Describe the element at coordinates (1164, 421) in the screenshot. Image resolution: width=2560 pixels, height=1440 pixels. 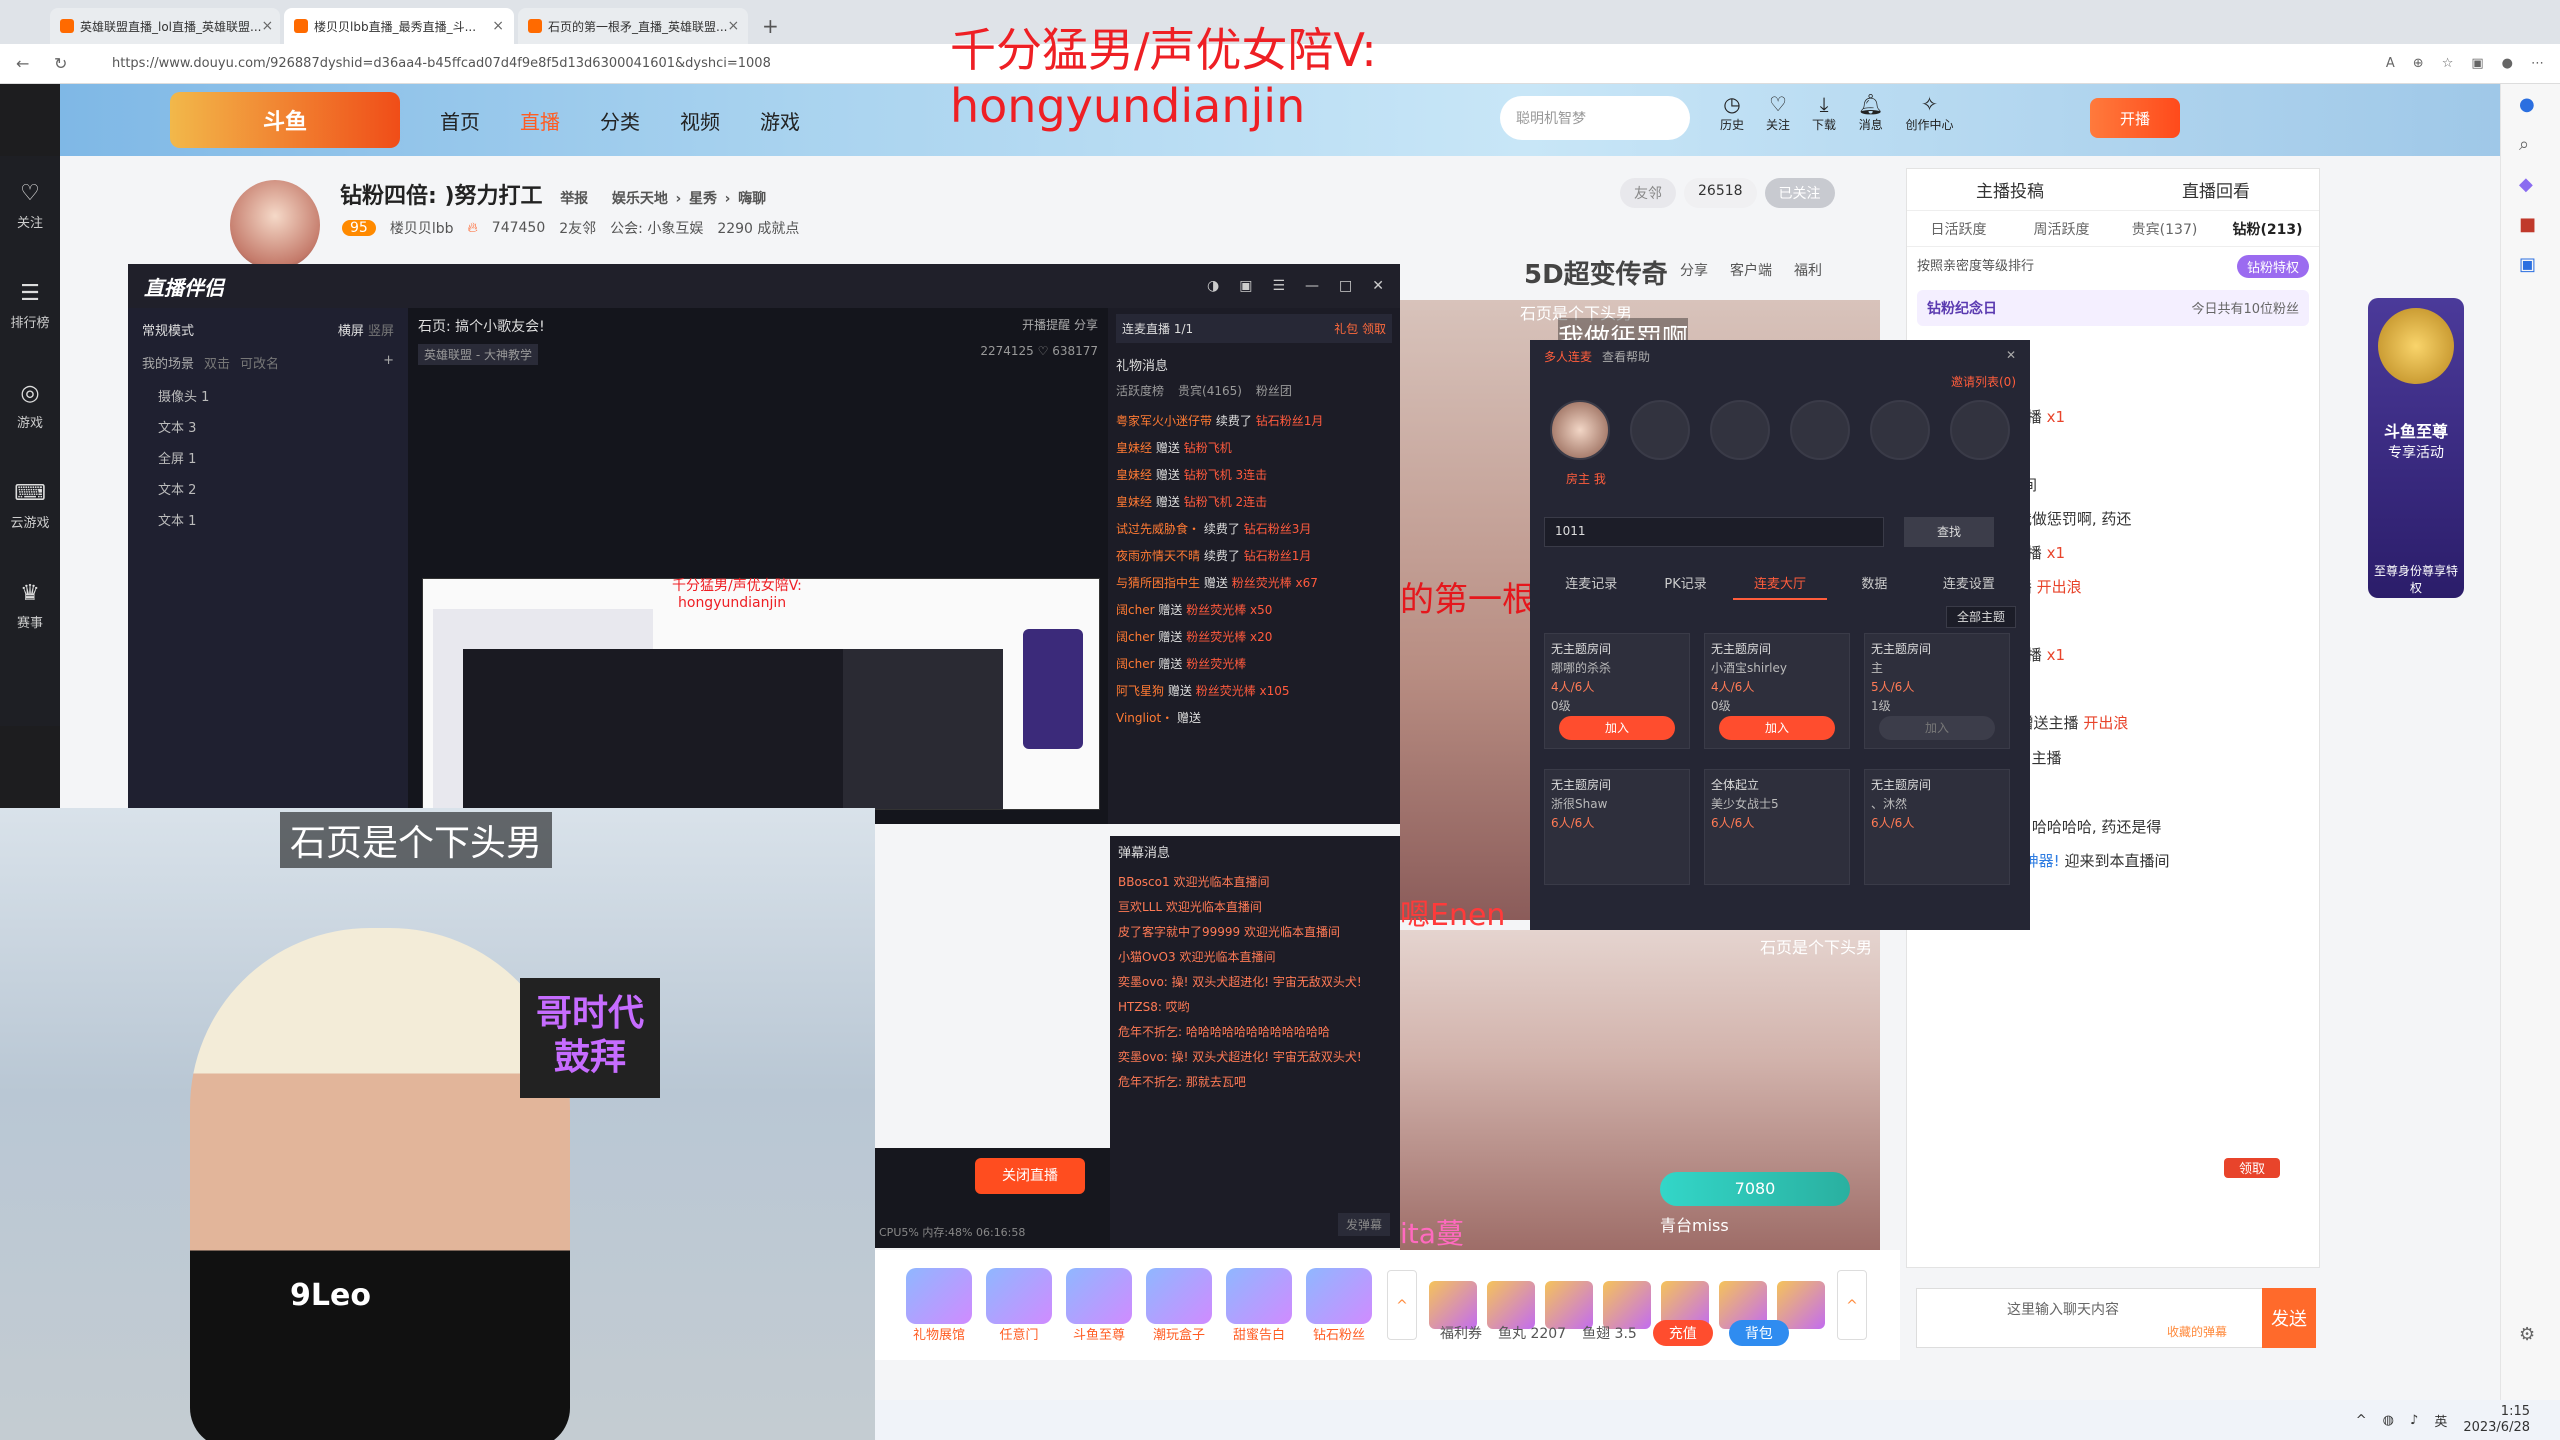
I see `gift-user: 粤家军火小迷仔带` at that location.